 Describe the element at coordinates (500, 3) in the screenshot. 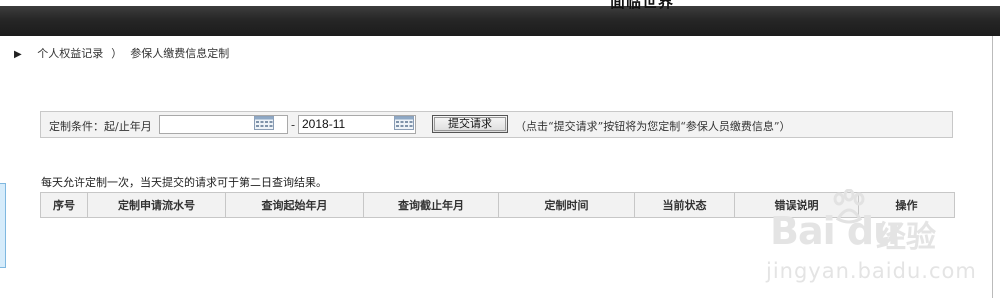

I see `top-header-white-strip` at that location.